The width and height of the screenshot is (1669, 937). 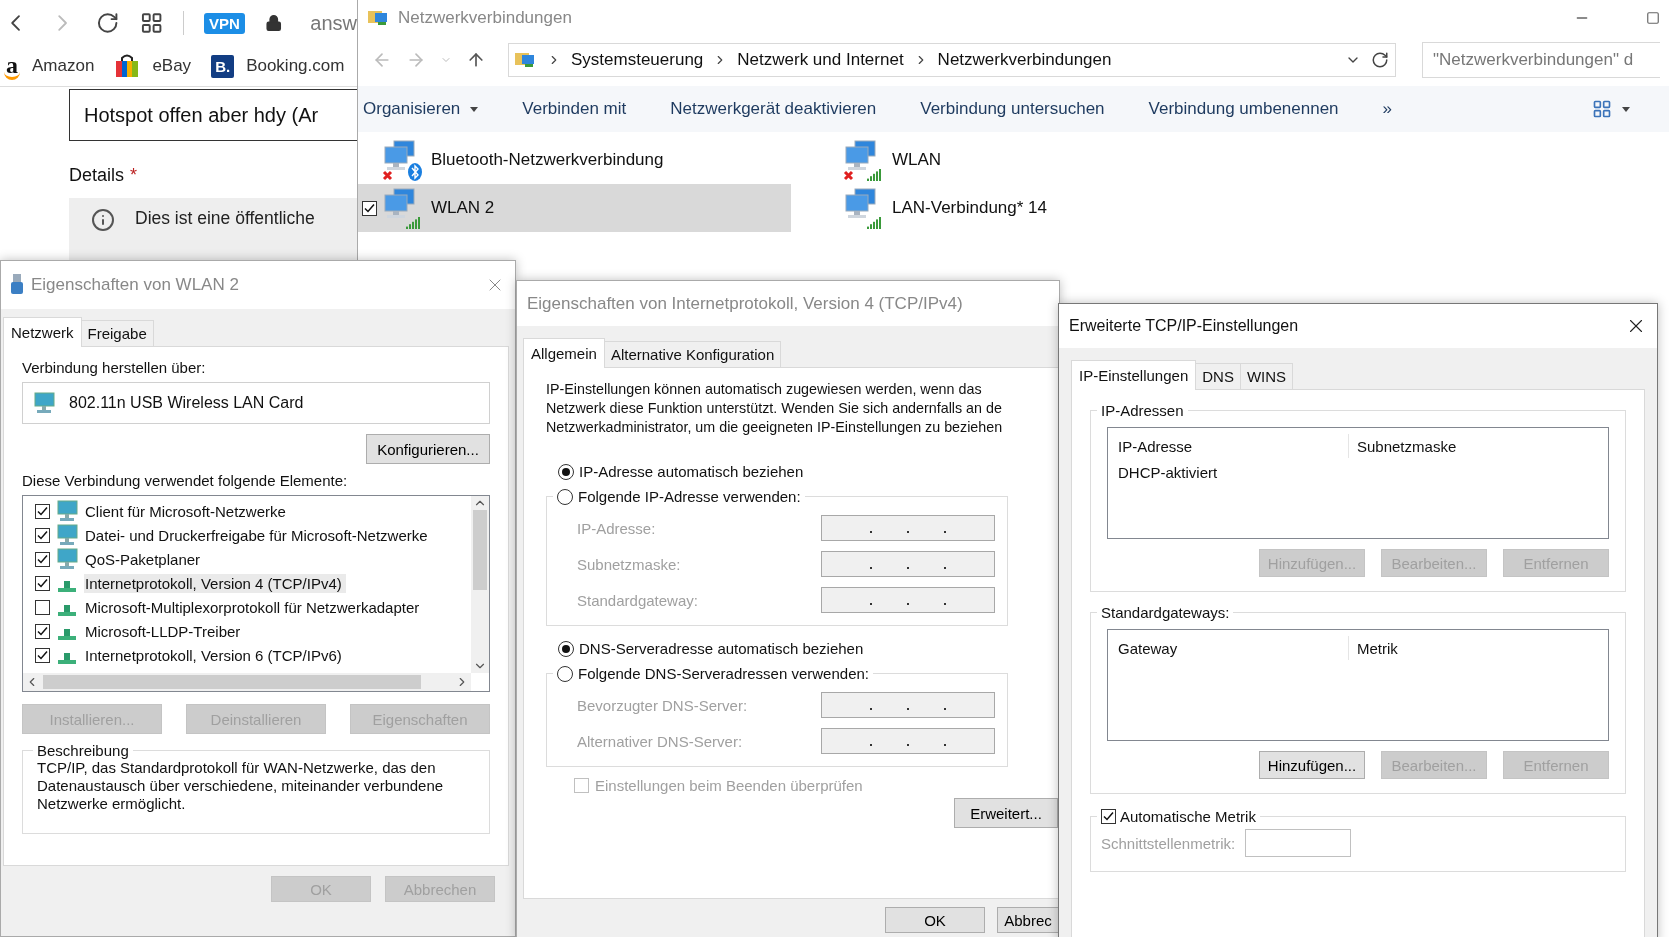 What do you see at coordinates (151, 23) in the screenshot?
I see `tabs-grid-icon` at bounding box center [151, 23].